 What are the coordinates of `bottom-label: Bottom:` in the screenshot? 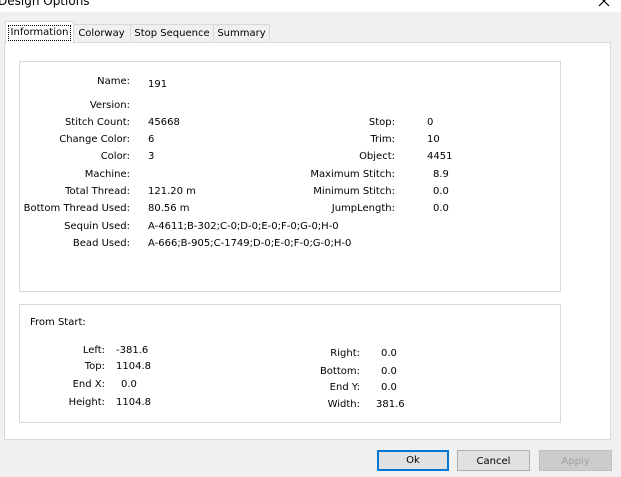 It's located at (339, 371).